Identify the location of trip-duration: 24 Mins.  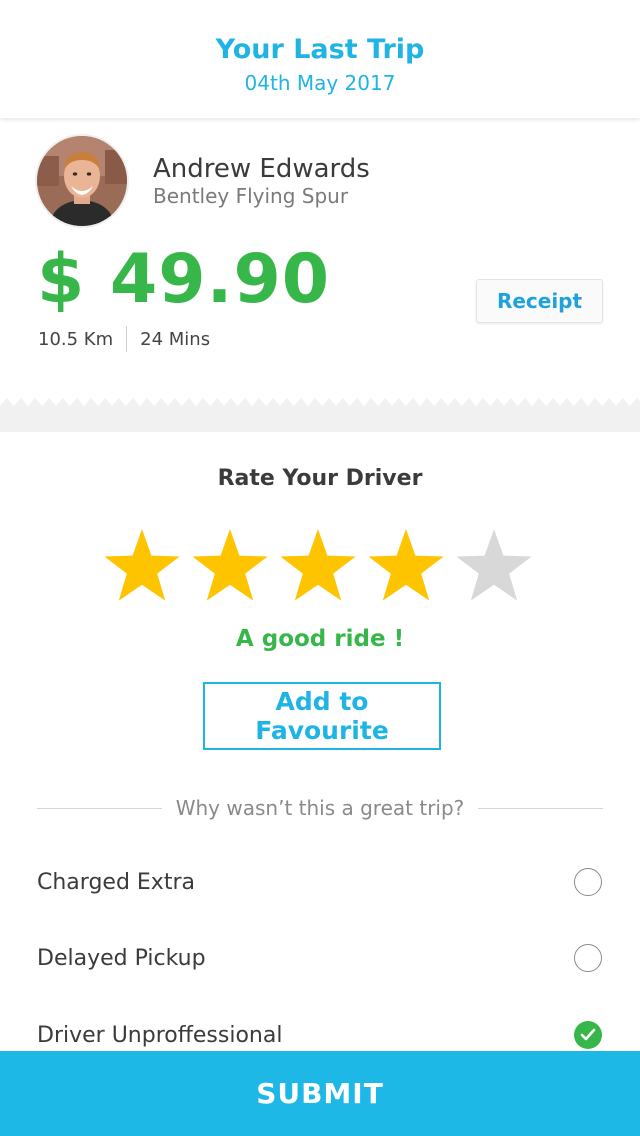
(175, 339).